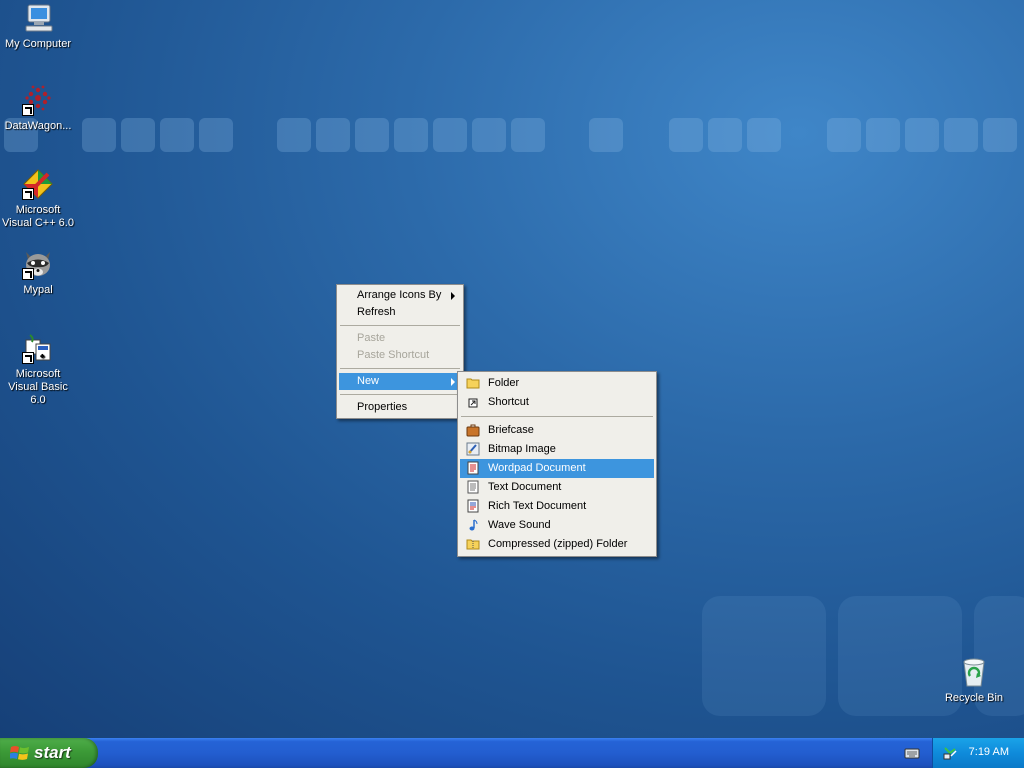  I want to click on icon-label: Recycle Bin, so click(974, 698).